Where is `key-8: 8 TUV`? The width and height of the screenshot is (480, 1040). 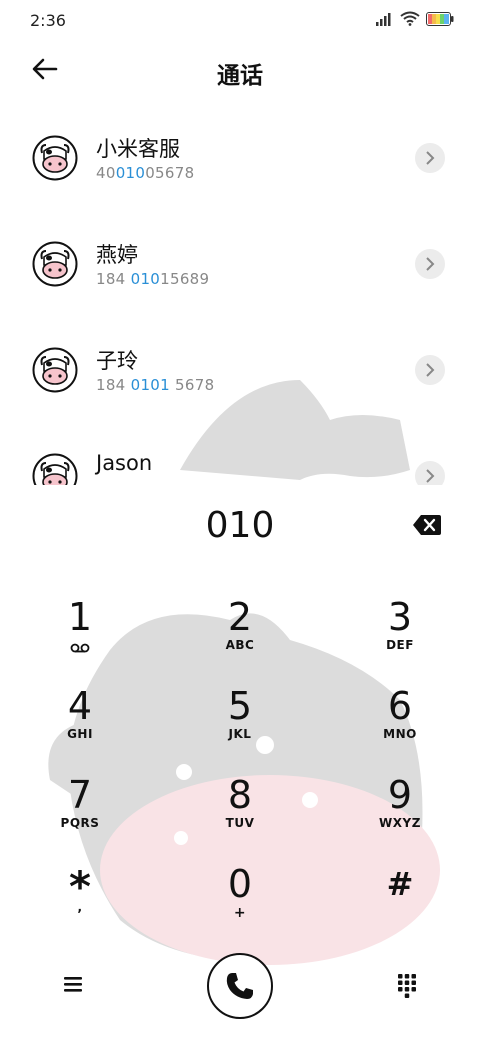 key-8: 8 TUV is located at coordinates (240, 814).